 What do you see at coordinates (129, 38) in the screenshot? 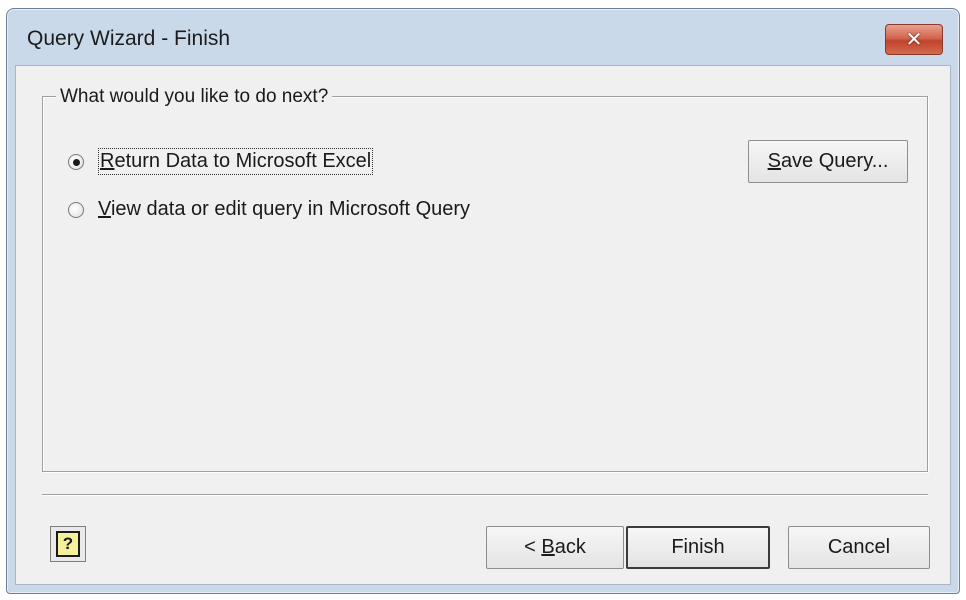
I see `window-title: Query Wizard - Finish` at bounding box center [129, 38].